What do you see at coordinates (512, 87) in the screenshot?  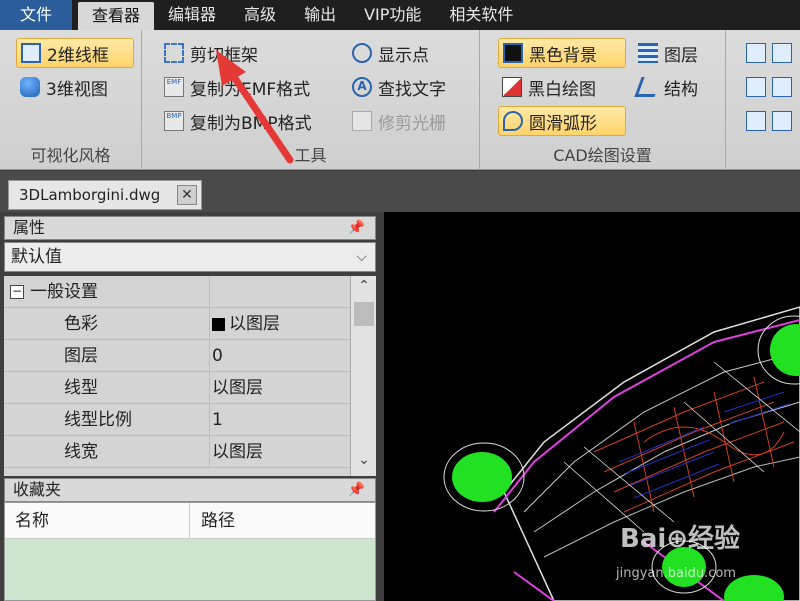 I see `bw-icon` at bounding box center [512, 87].